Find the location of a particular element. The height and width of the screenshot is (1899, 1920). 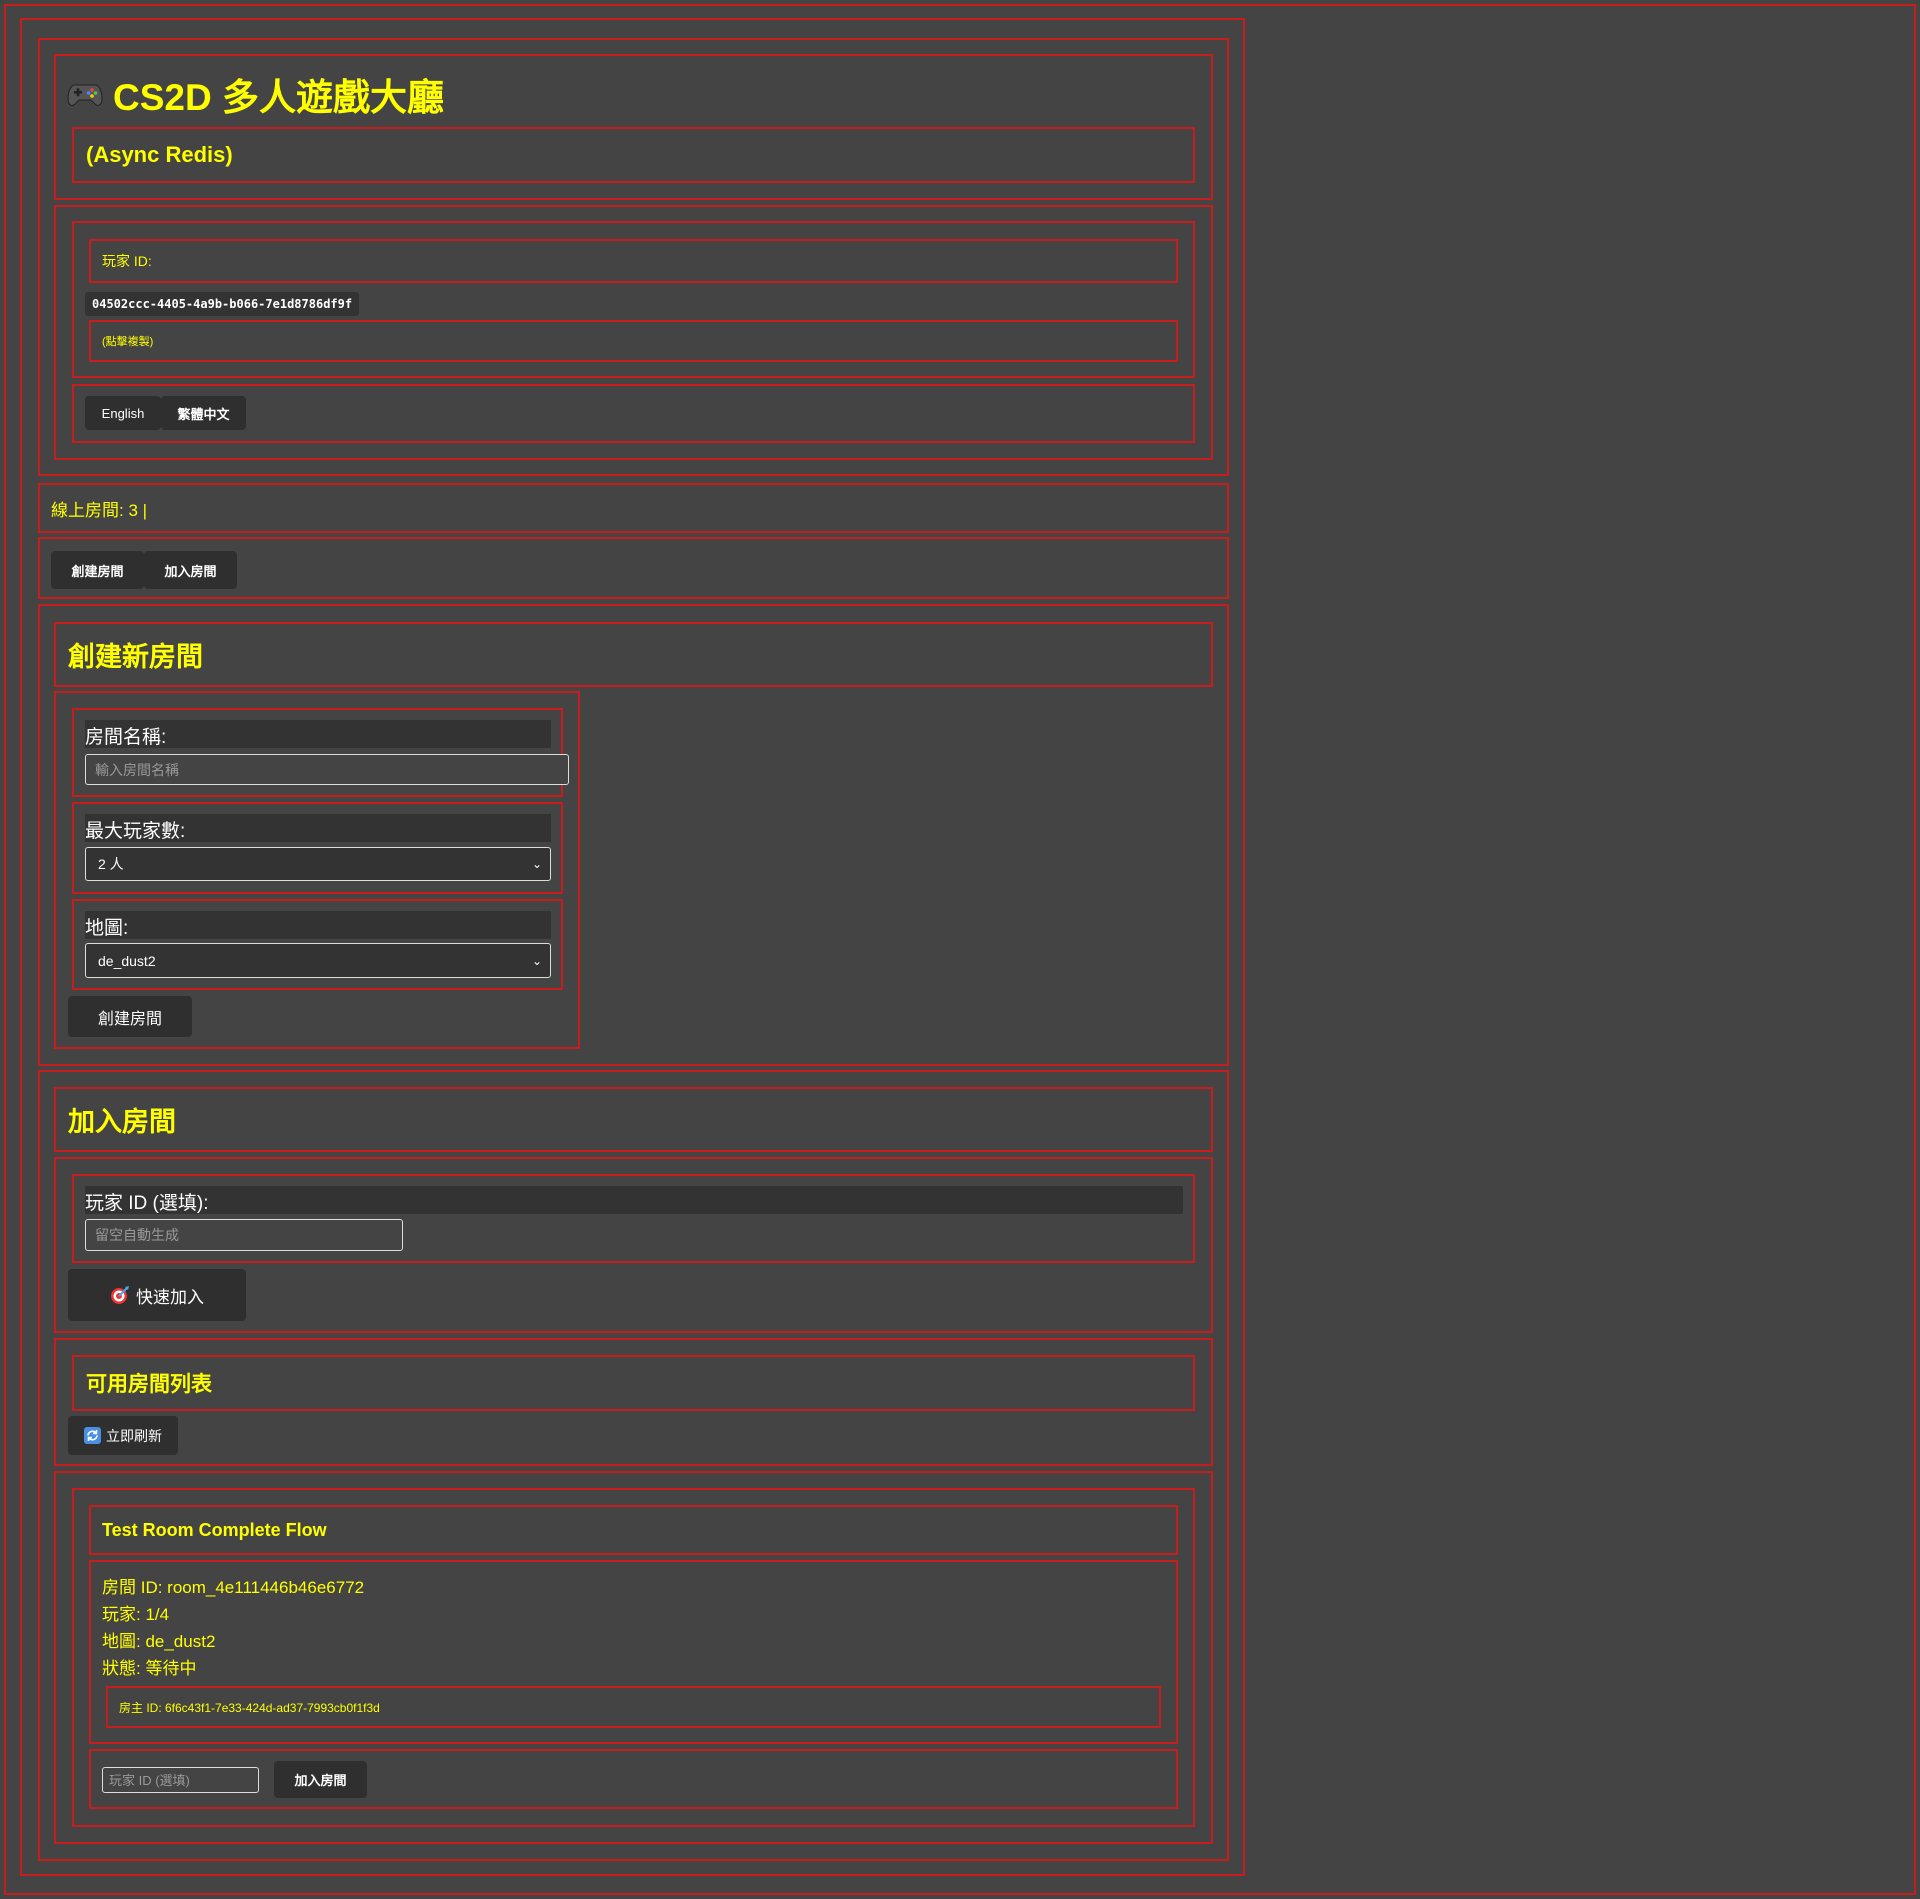

room-list-heading: 可用房間列表 is located at coordinates (149, 1384).